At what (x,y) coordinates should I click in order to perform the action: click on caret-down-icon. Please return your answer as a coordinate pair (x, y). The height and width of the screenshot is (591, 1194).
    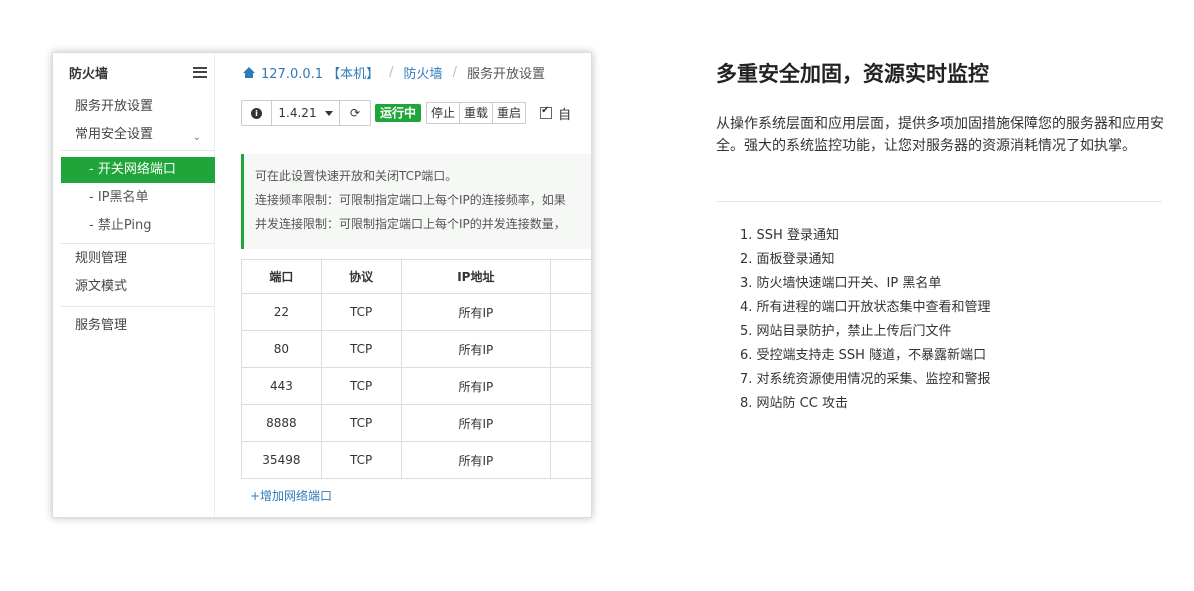
    Looking at the image, I should click on (328, 113).